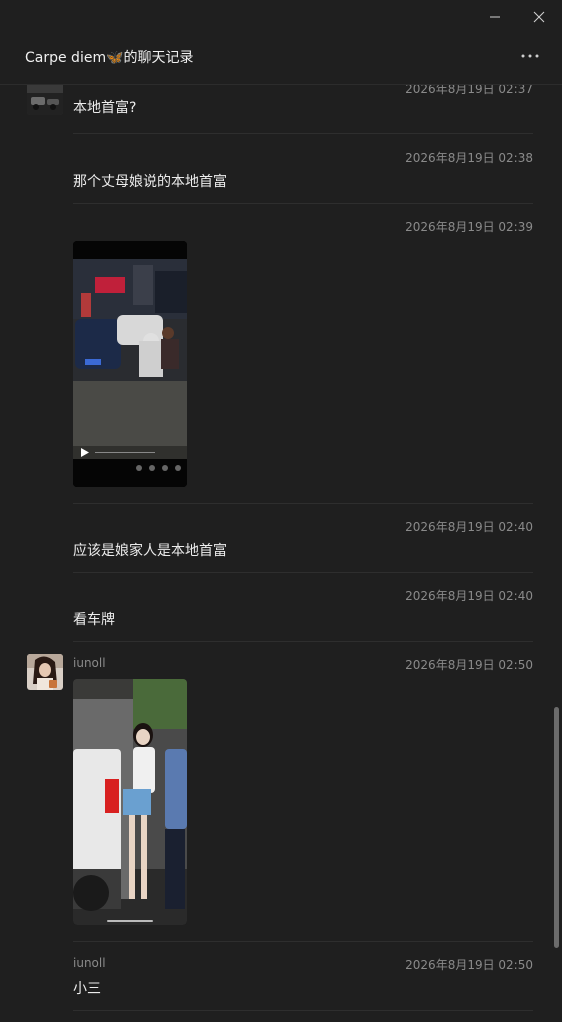  I want to click on message-item: 2026年8月19日 02:38 那个丈母娘说的本地首富, so click(303, 169).